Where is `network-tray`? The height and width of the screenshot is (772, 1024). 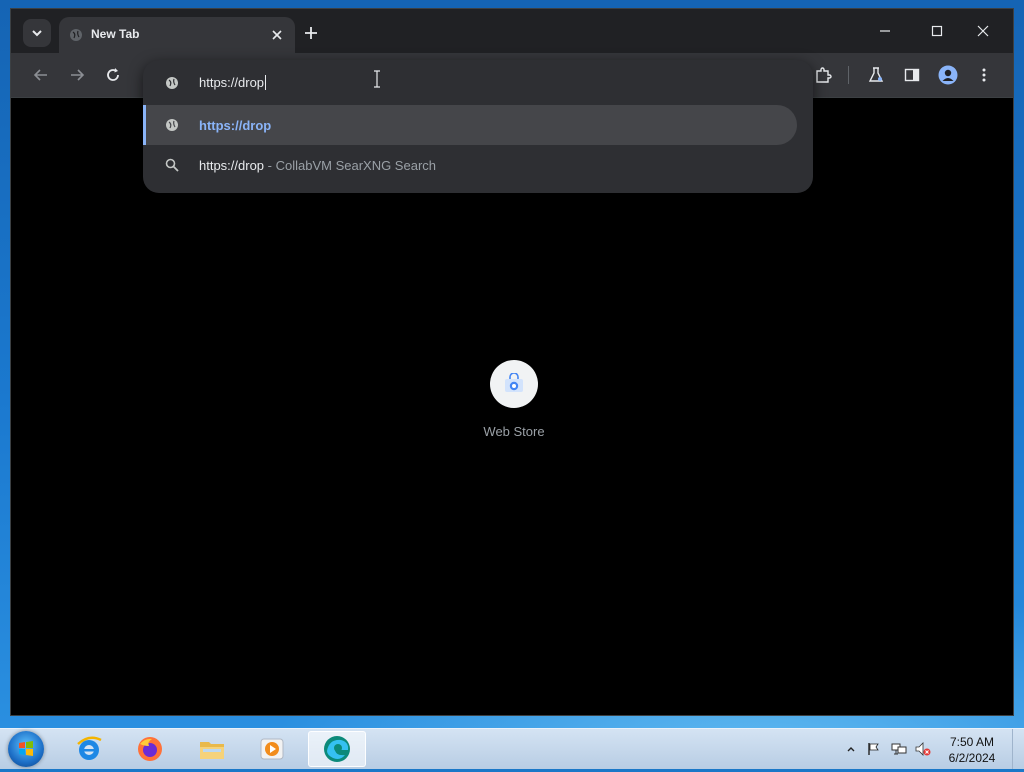 network-tray is located at coordinates (899, 749).